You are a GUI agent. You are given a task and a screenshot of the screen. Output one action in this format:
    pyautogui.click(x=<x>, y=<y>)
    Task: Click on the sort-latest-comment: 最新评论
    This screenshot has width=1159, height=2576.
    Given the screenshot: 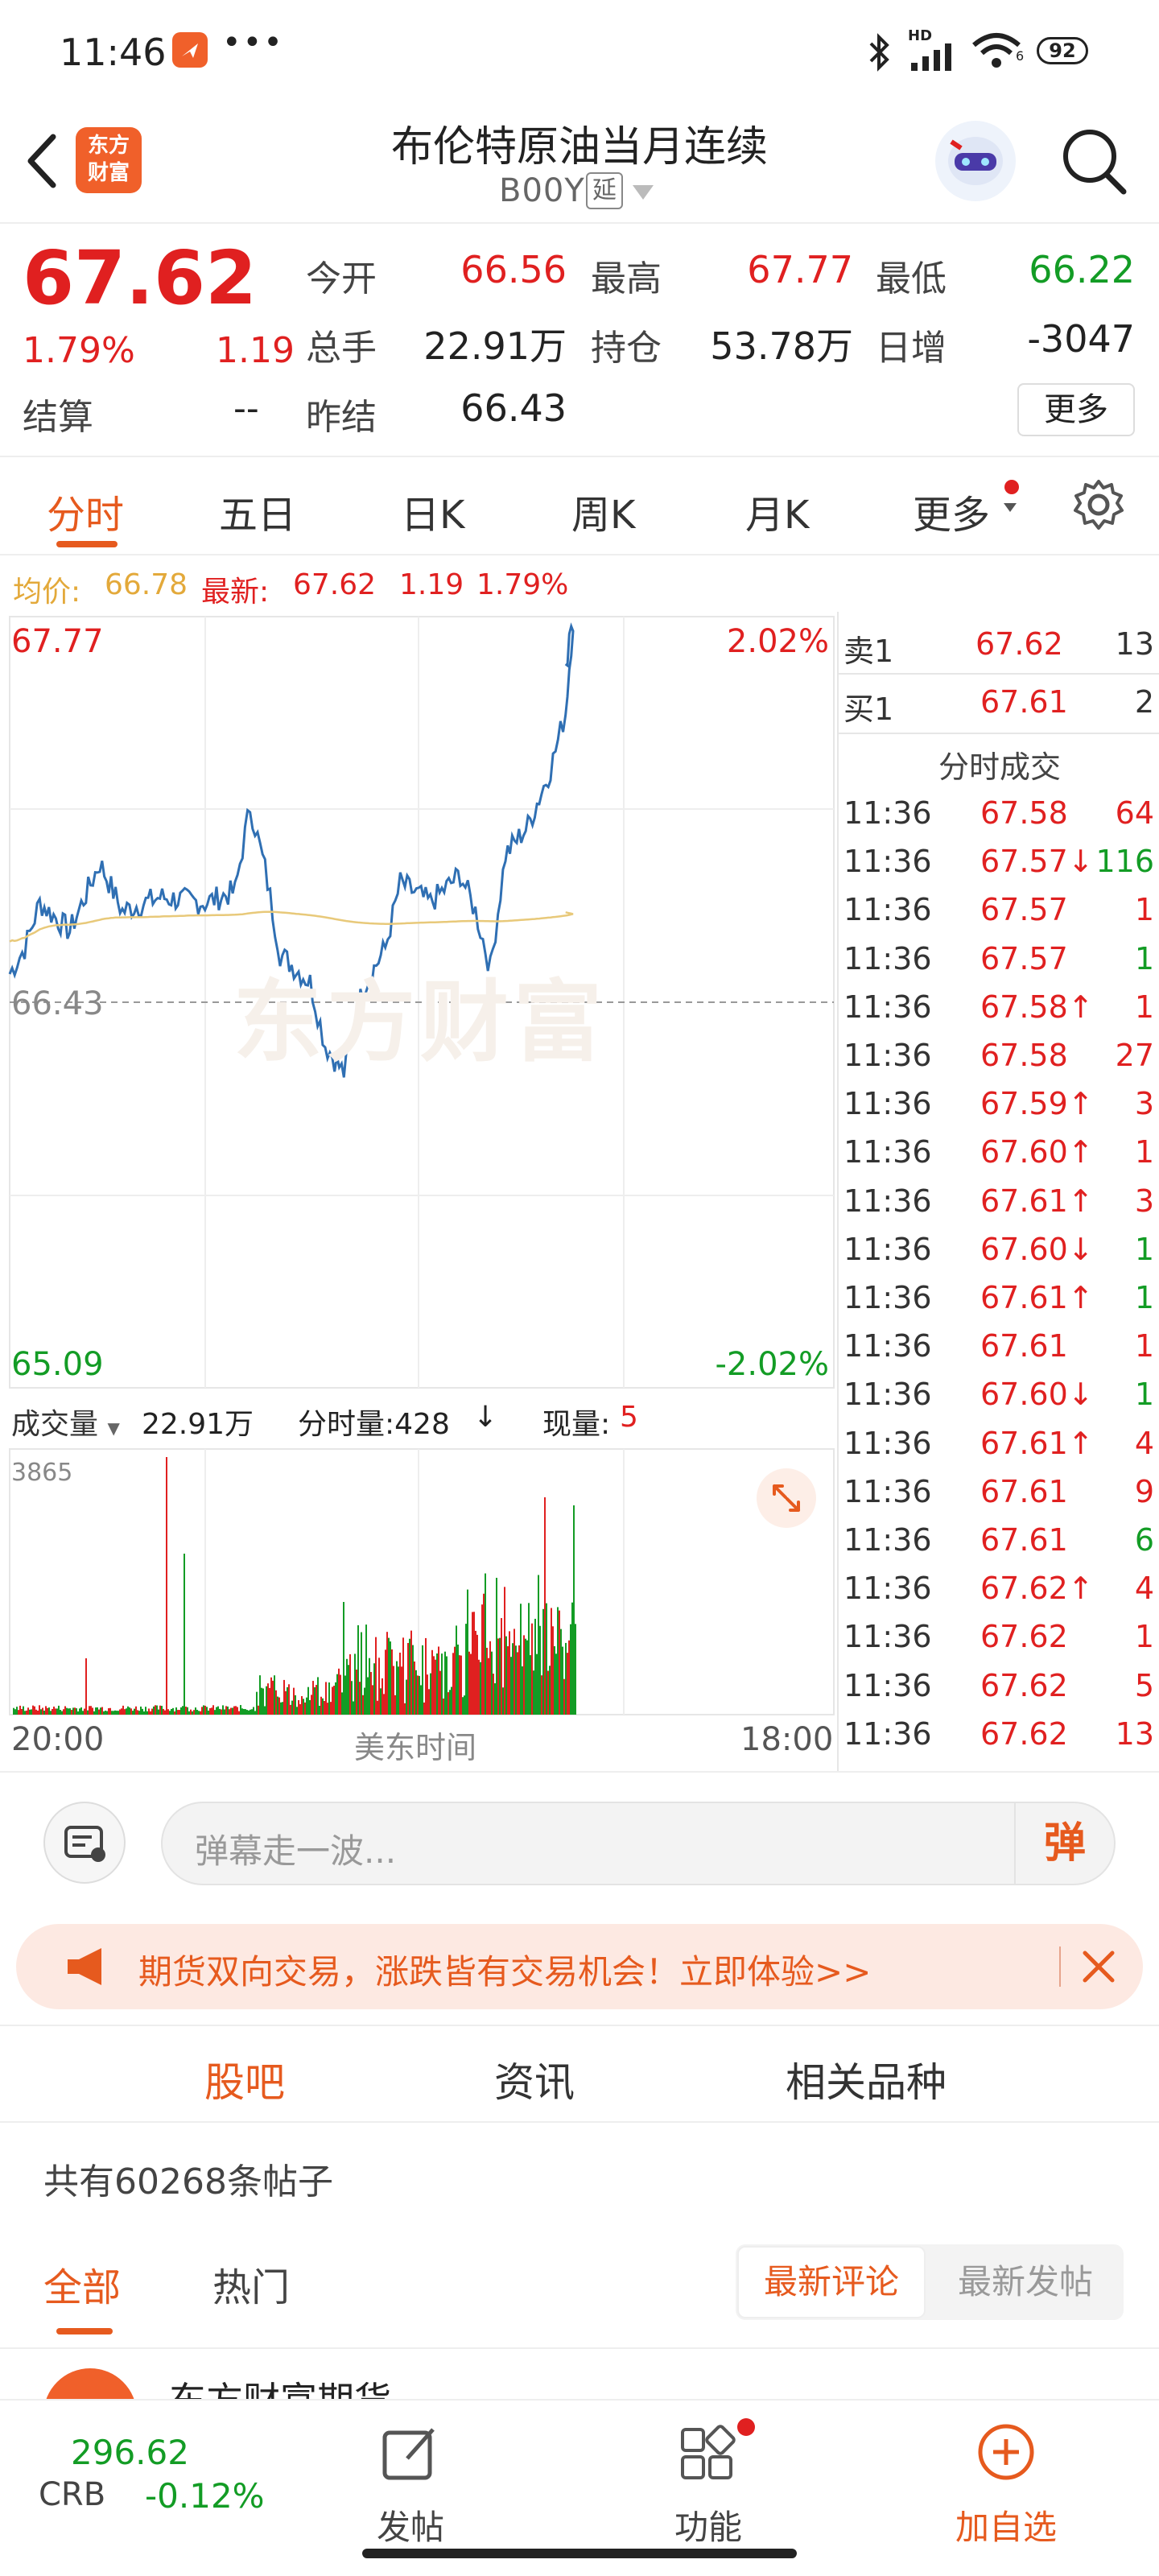 What is the action you would take?
    pyautogui.click(x=831, y=2282)
    